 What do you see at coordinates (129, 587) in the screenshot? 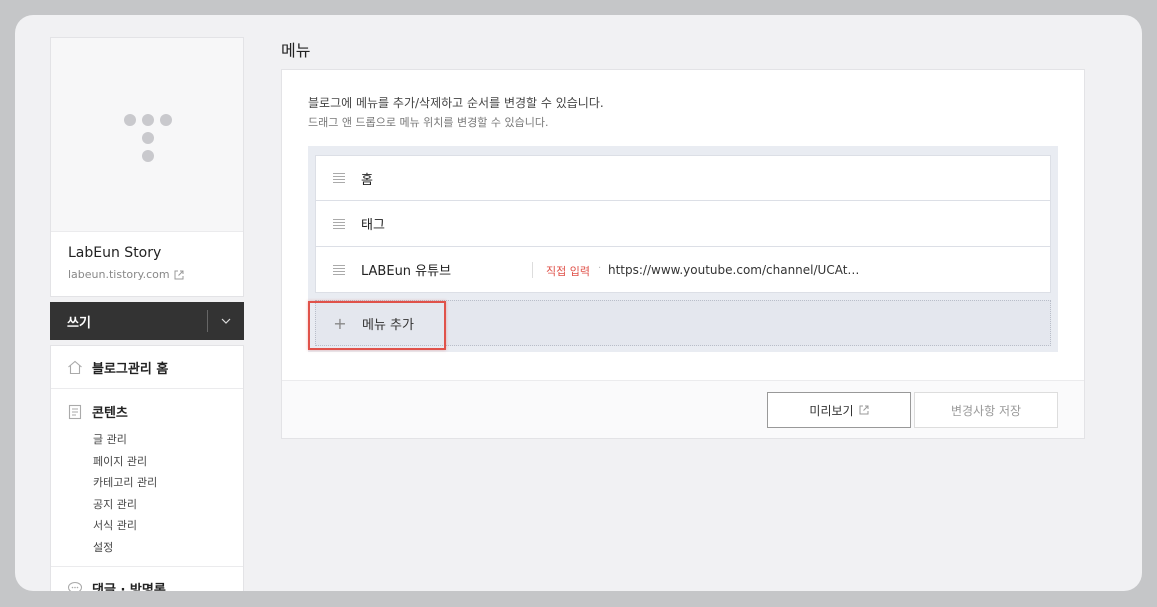
I see `sidebar-item-label: 댓글 · 방명록` at bounding box center [129, 587].